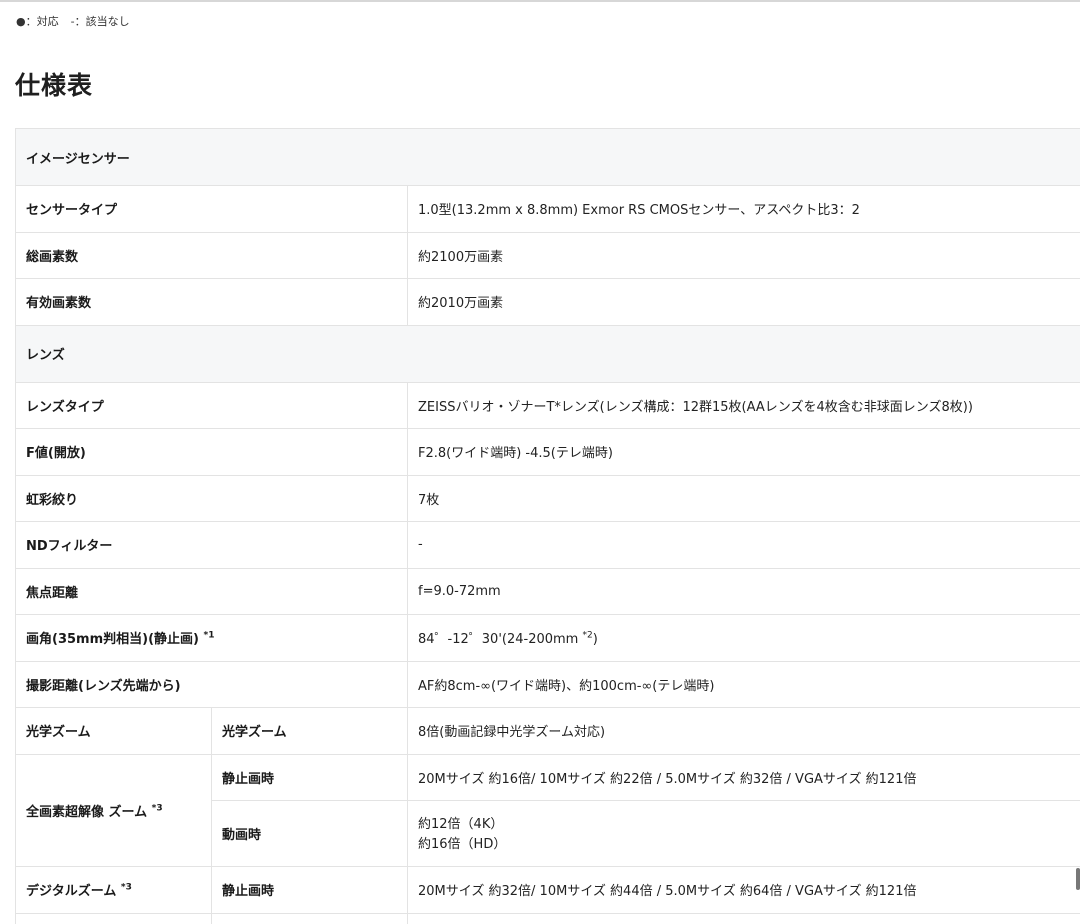 The image size is (1080, 924). I want to click on table-row: 光学ズーム 光学ズーム 8倍(動画記録中光学ズーム対応), so click(547, 731).